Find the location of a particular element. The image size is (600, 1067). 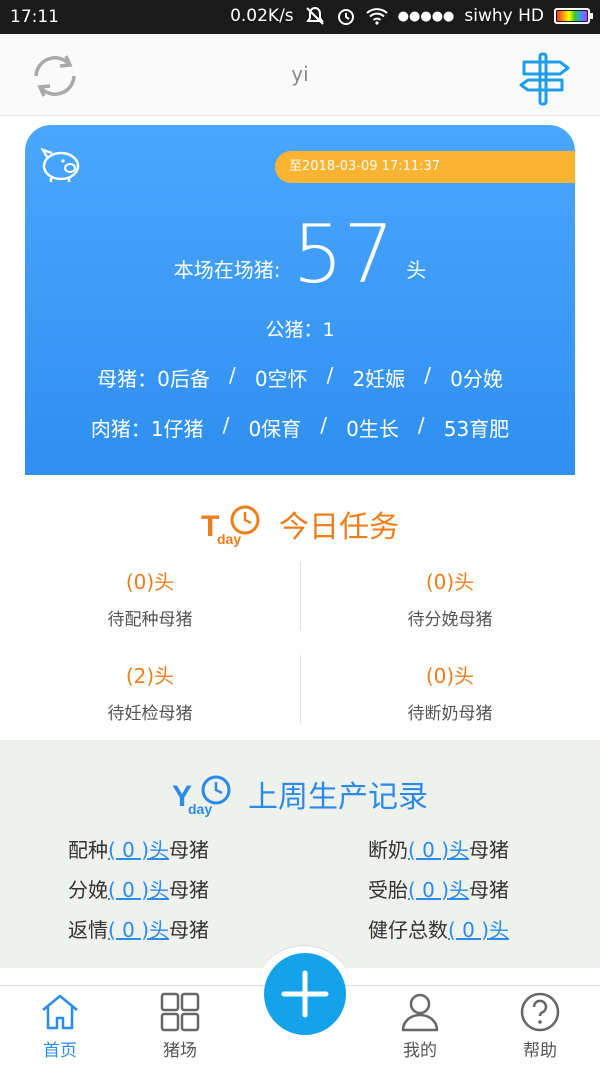

add-button is located at coordinates (305, 994).